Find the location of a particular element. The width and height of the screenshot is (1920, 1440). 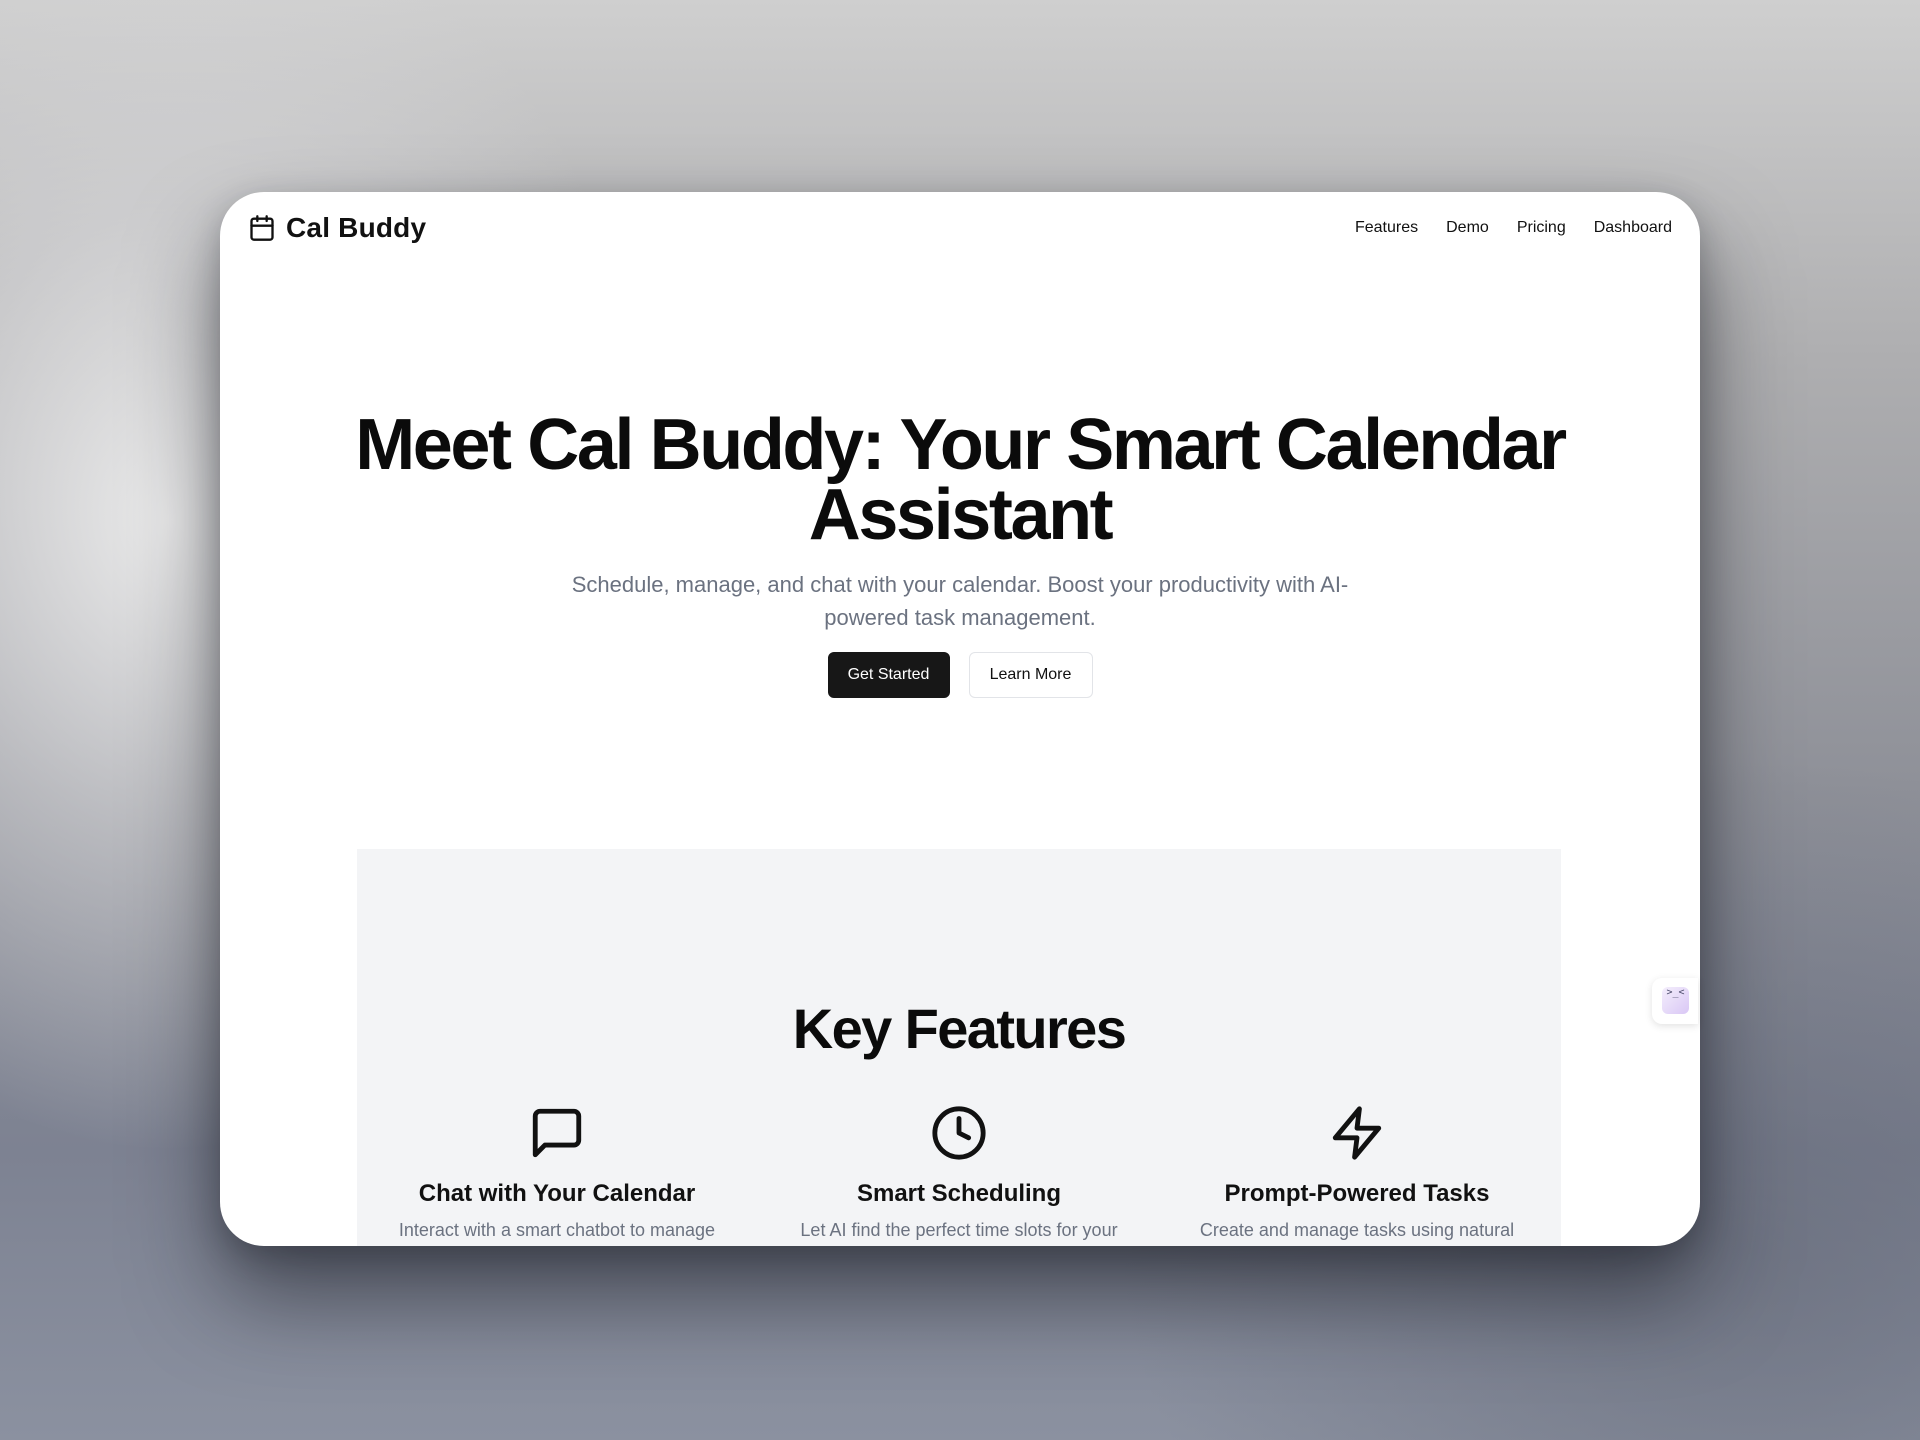

features-heading: Key Features is located at coordinates (959, 1028).